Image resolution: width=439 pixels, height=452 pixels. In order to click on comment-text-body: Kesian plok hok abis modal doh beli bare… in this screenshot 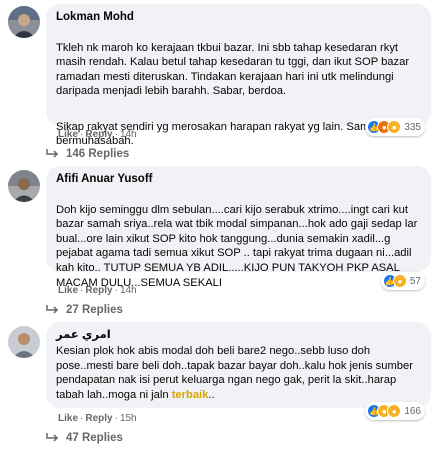, I will do `click(234, 373)`.